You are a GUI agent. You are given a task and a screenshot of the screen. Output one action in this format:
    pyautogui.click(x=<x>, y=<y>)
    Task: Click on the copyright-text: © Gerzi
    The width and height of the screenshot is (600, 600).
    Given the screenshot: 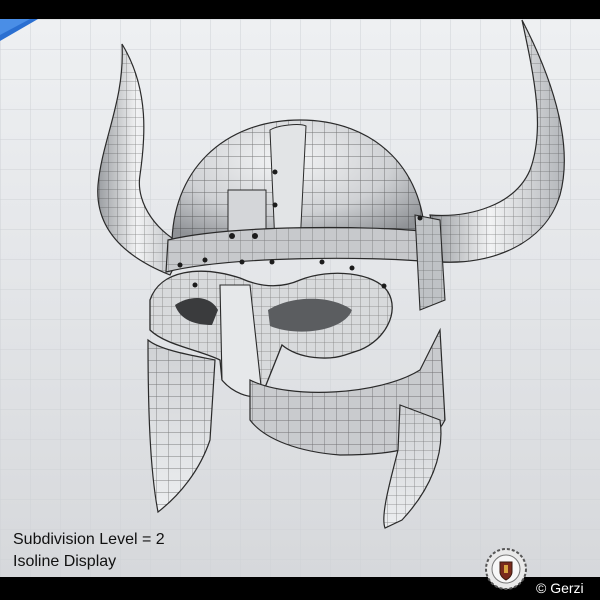 What is the action you would take?
    pyautogui.click(x=560, y=588)
    